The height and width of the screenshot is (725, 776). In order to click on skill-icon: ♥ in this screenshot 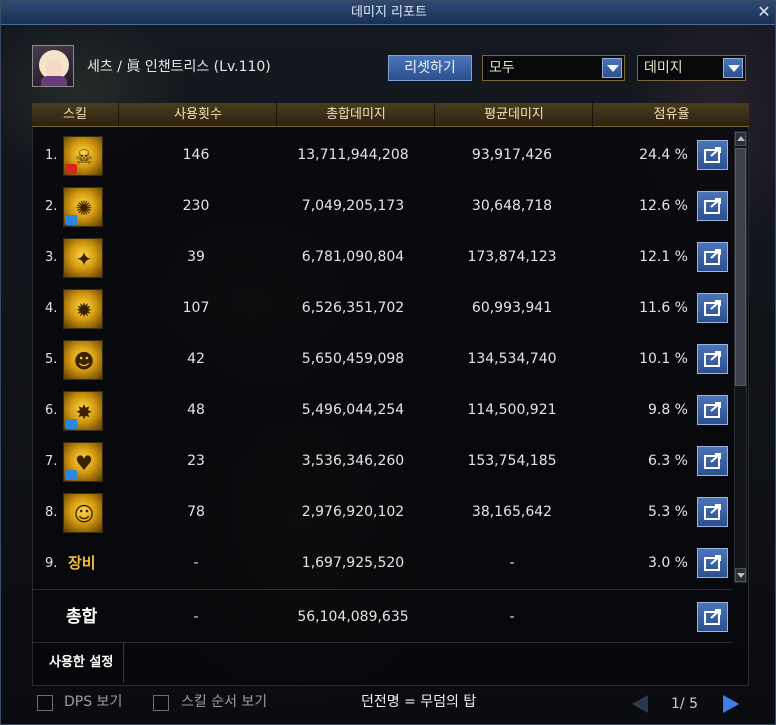, I will do `click(83, 462)`.